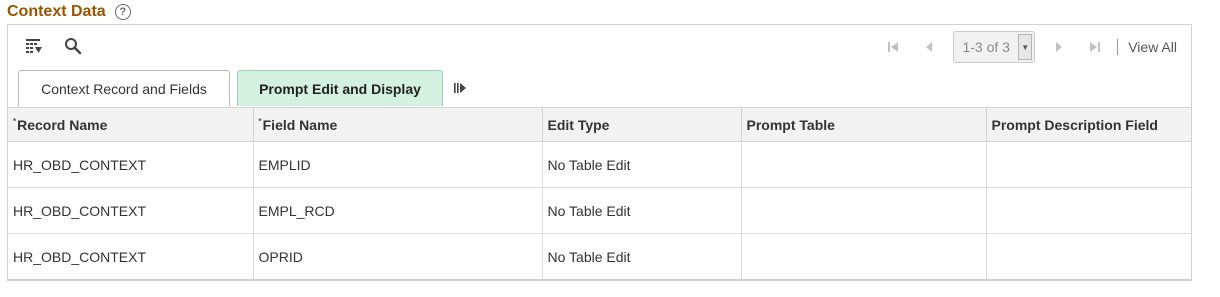 Image resolution: width=1220 pixels, height=297 pixels. Describe the element at coordinates (131, 124) in the screenshot. I see `column-header-record-name: *Record Name` at that location.